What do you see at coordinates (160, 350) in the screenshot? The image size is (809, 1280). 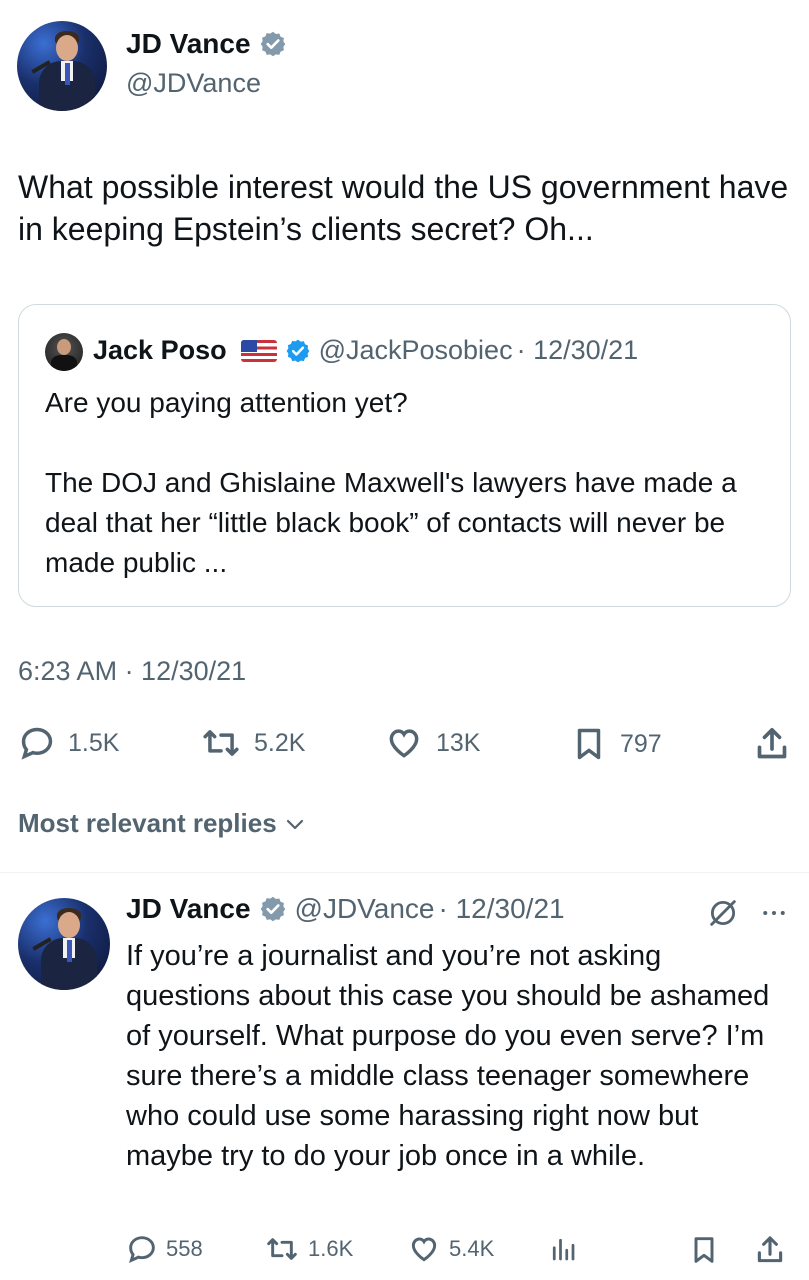 I see `quoted-author-name: Jack Poso` at bounding box center [160, 350].